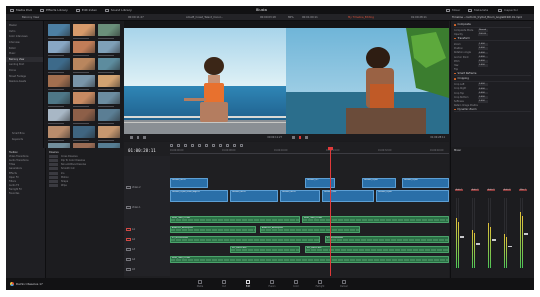 Image resolution: width=540 pixels, height=297 pixels. What do you see at coordinates (147, 229) in the screenshot?
I see `audio-track-header: A1` at bounding box center [147, 229].